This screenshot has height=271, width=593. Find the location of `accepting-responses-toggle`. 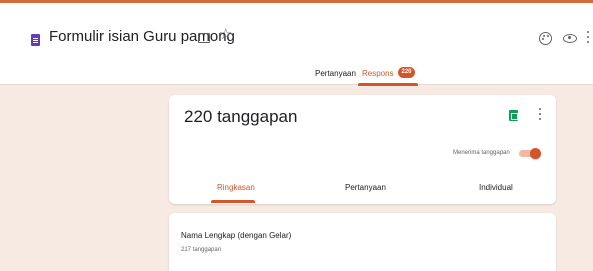

accepting-responses-toggle is located at coordinates (530, 153).